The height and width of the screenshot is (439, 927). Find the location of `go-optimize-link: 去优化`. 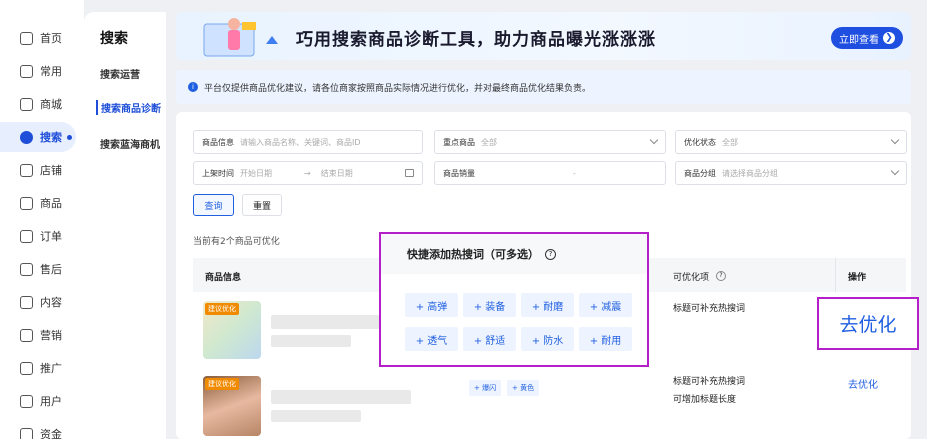

go-optimize-link: 去优化 is located at coordinates (863, 383).